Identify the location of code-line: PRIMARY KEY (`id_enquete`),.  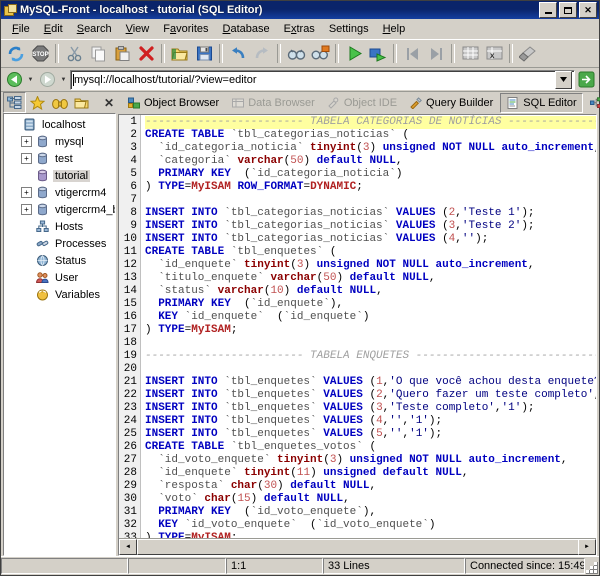
(370, 304).